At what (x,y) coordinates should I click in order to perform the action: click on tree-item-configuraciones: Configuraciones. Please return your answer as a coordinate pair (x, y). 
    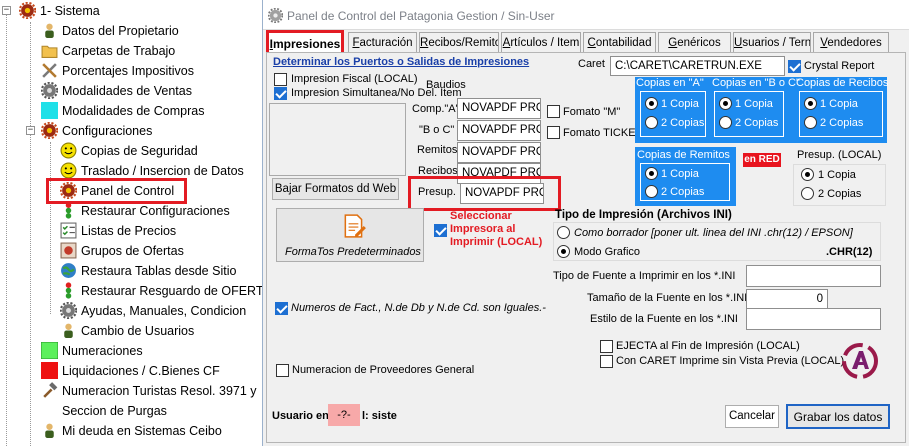
    Looking at the image, I should click on (96, 130).